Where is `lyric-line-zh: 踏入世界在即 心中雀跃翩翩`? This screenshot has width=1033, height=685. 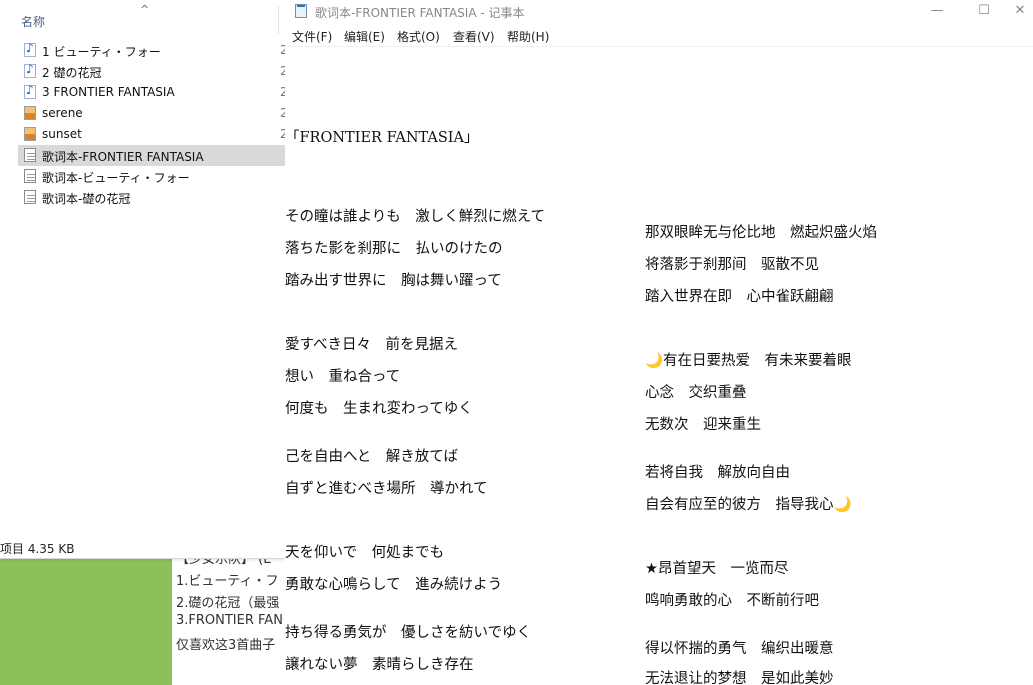 lyric-line-zh: 踏入世界在即 心中雀跃翩翩 is located at coordinates (739, 297).